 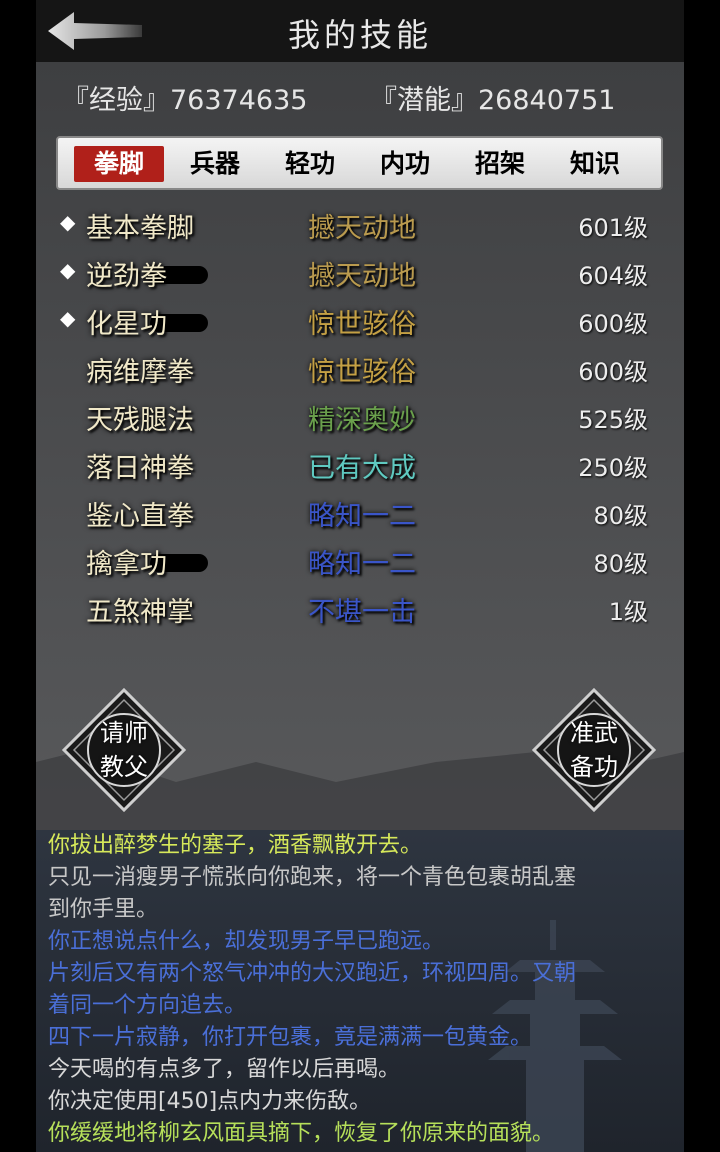 I want to click on skill-row: 擒拿功 略知一二 80级, so click(x=360, y=564).